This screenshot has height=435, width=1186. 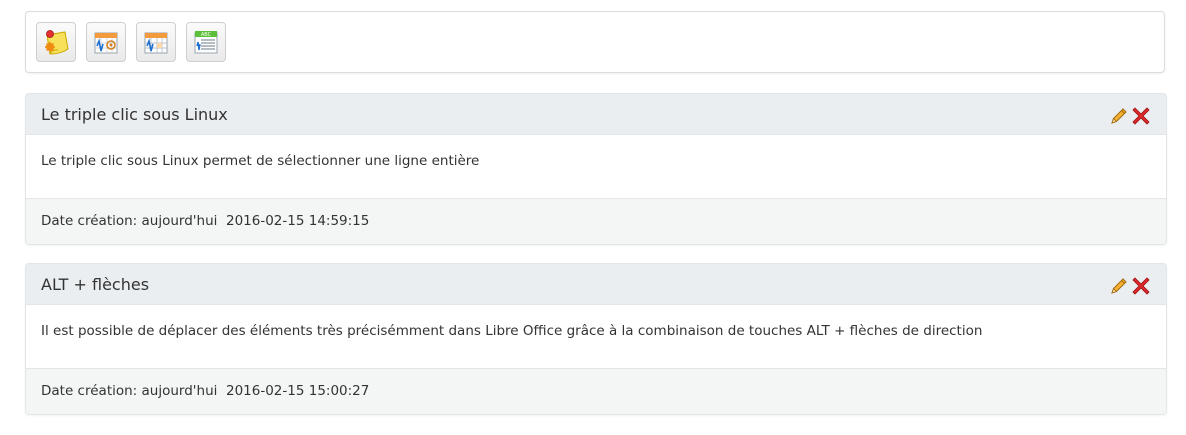 I want to click on list-view-button: ABC, so click(x=206, y=42).